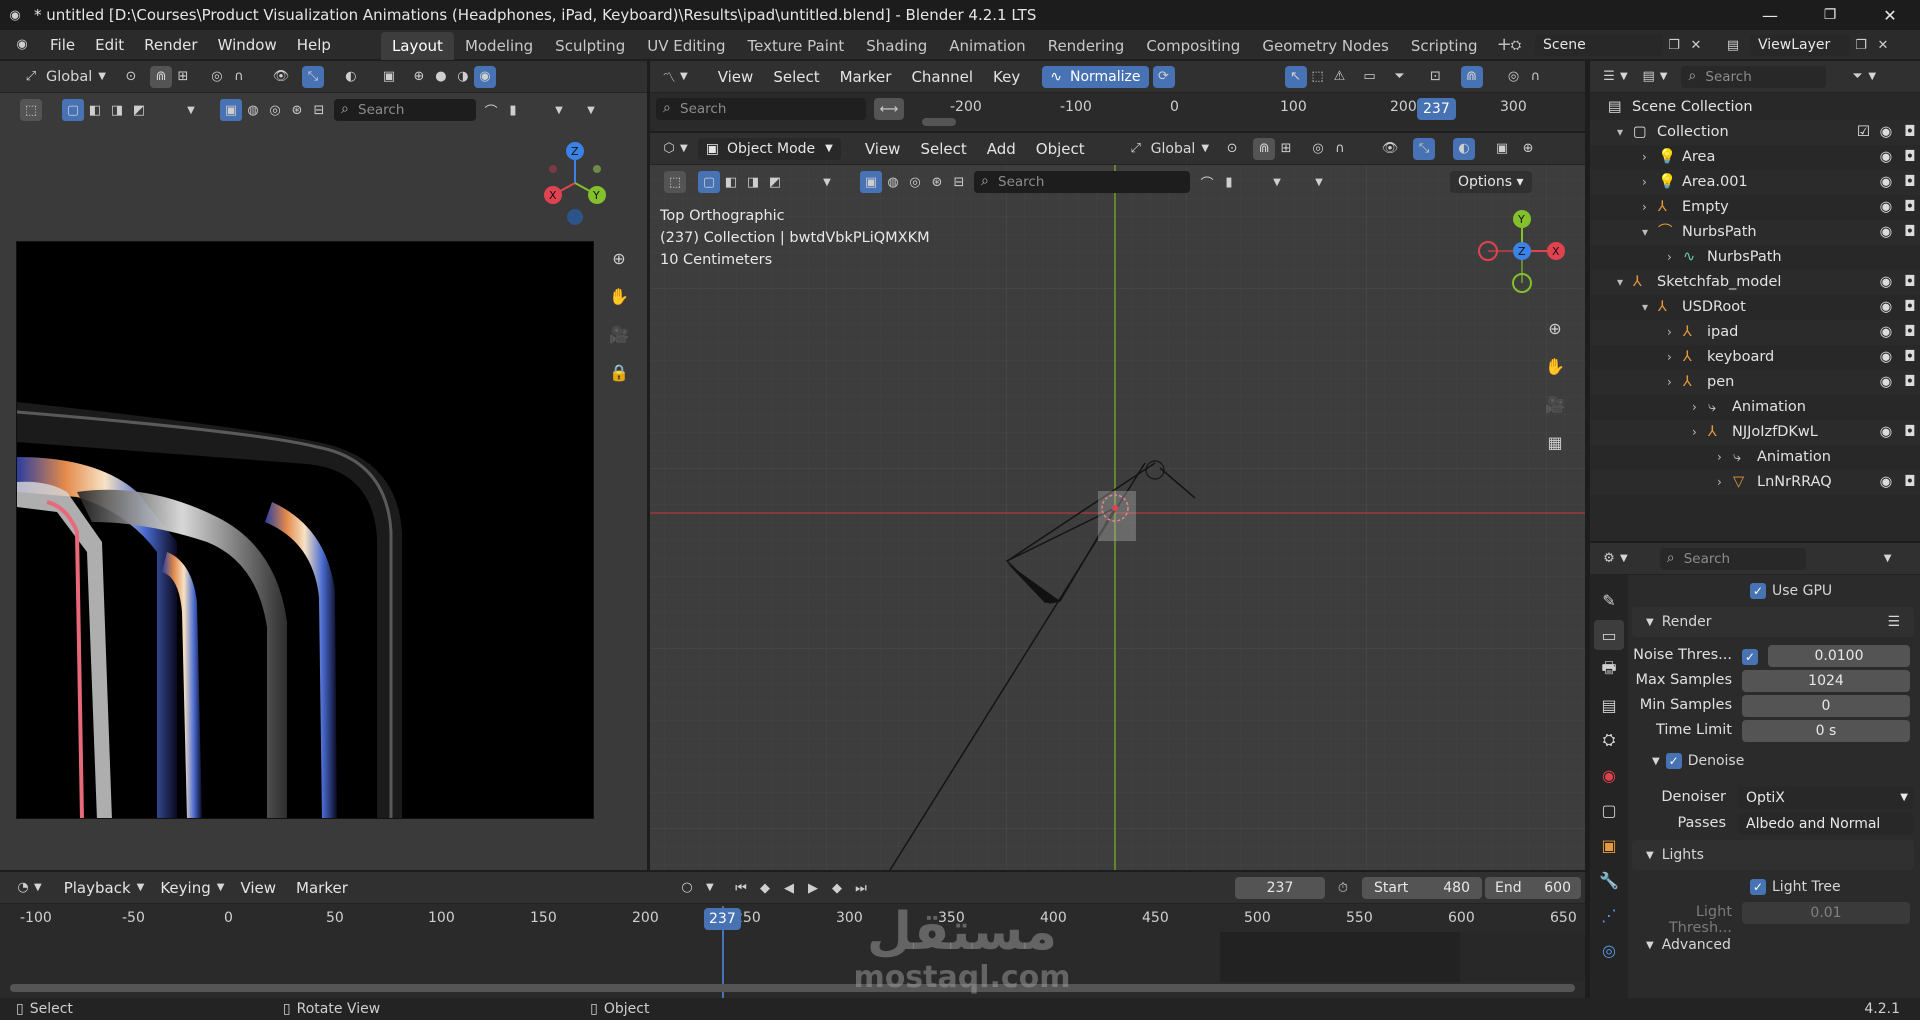 The height and width of the screenshot is (1020, 1920). What do you see at coordinates (1260, 109) in the screenshot?
I see `graph-frame-ruler: -200 -100 0 100 200 300` at bounding box center [1260, 109].